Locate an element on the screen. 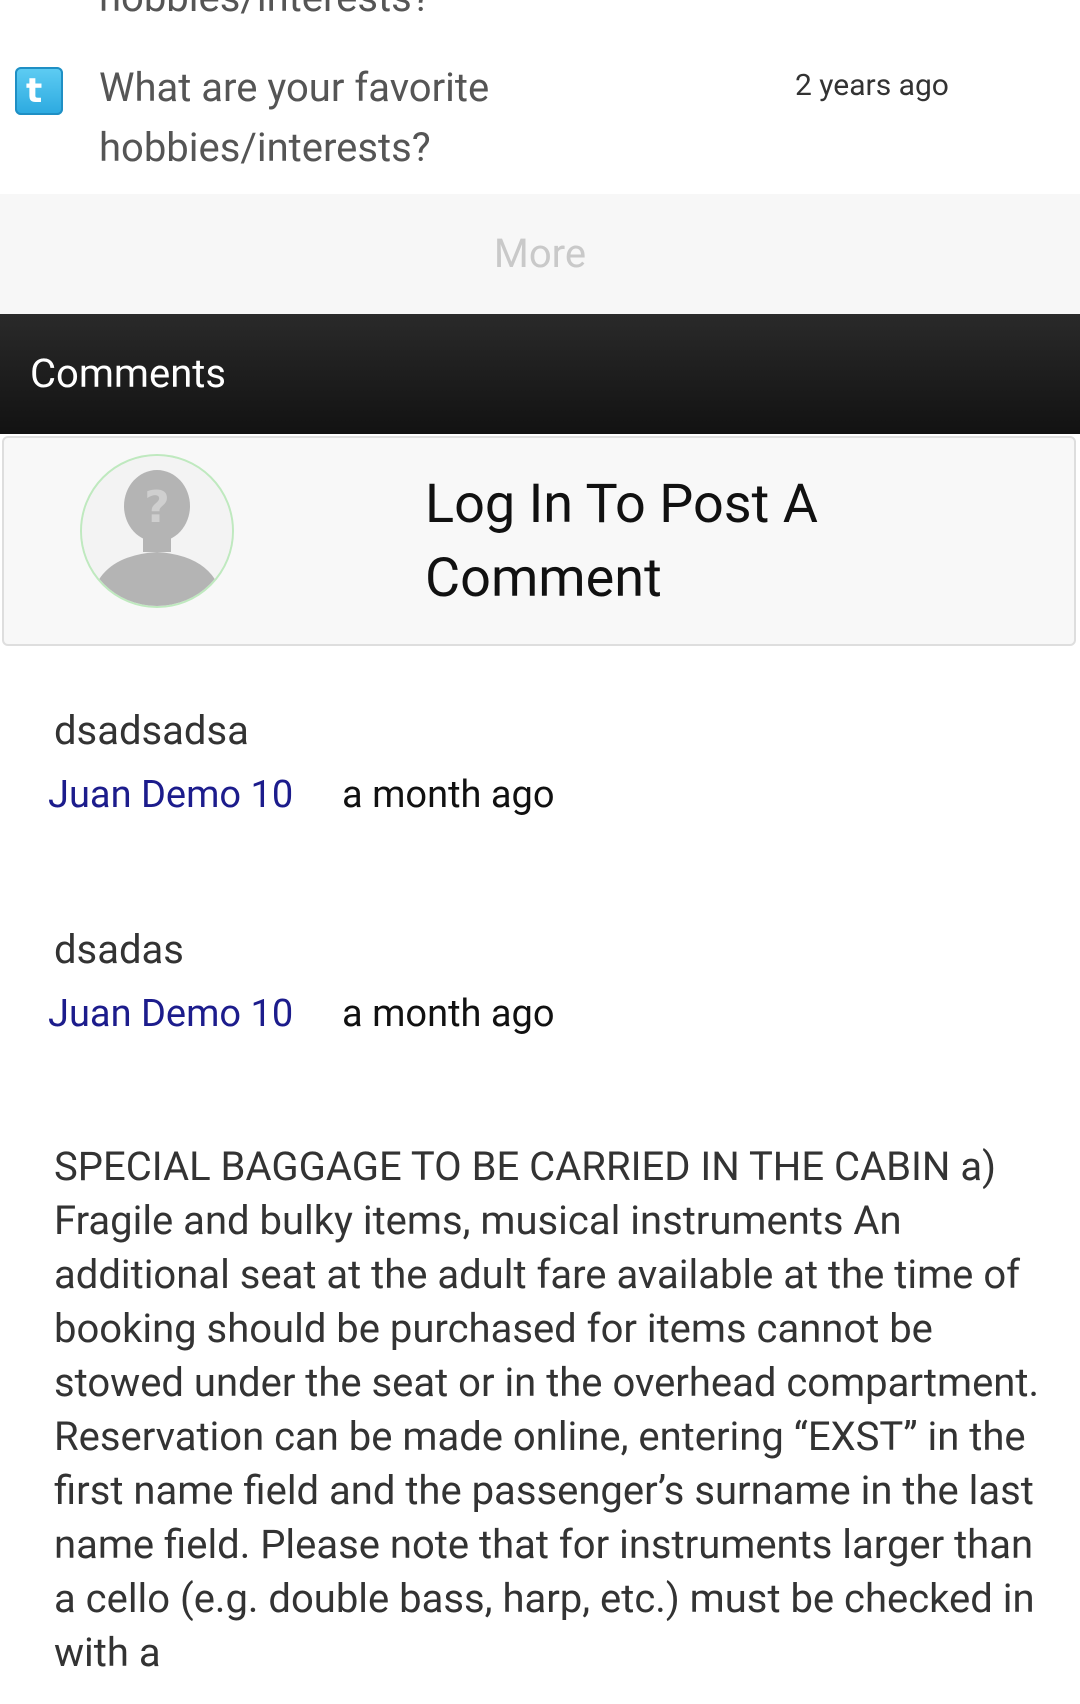 This screenshot has width=1080, height=1704. comments-header: Comments is located at coordinates (540, 374).